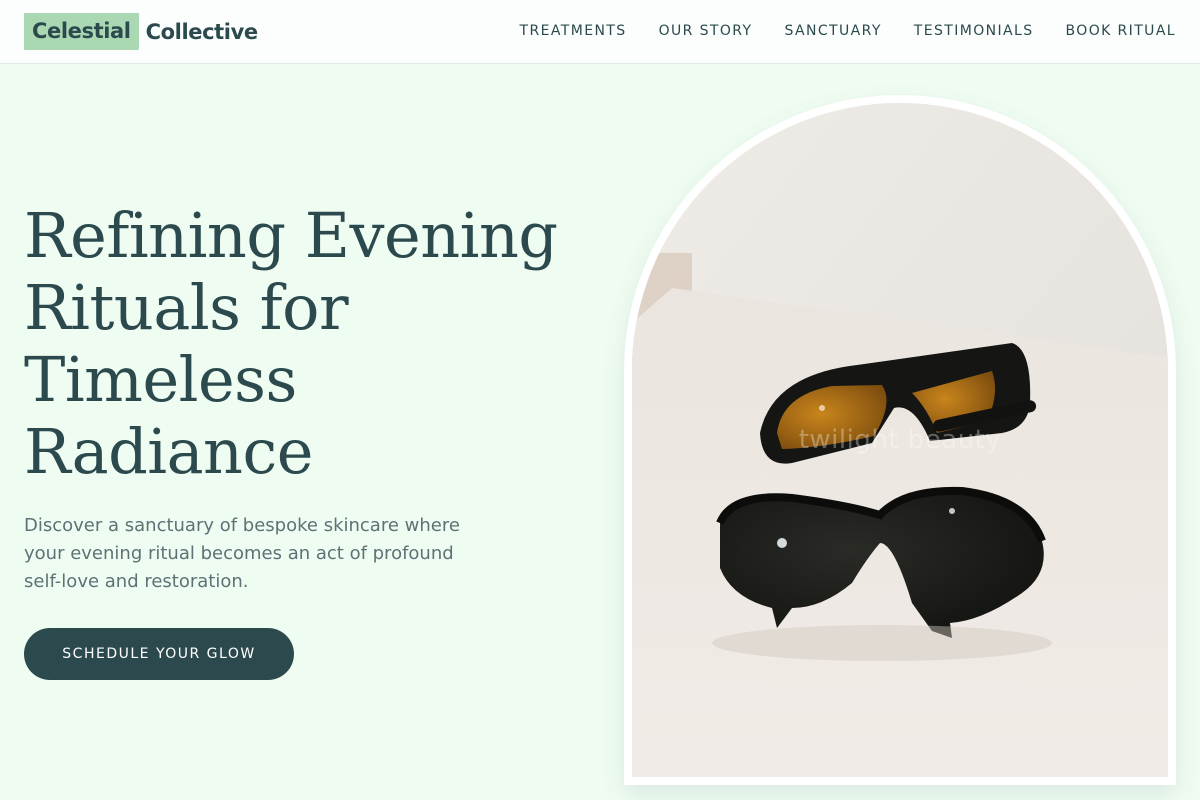 This screenshot has height=800, width=1200. I want to click on nav-link-sanctuary: SANCTUARY, so click(832, 31).